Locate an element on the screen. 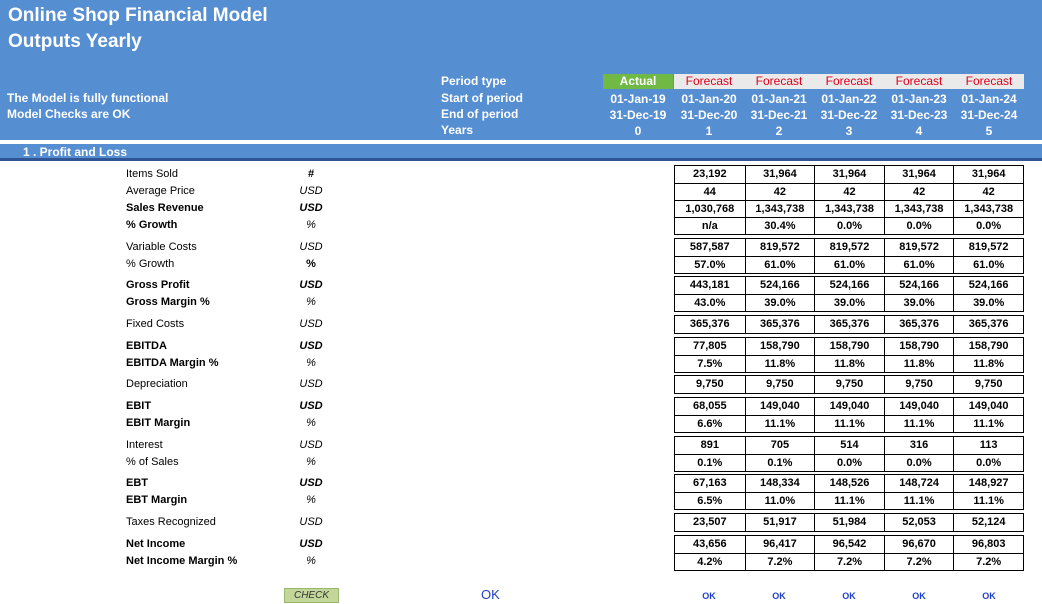  table-row: 891 705 514 316 113 is located at coordinates (849, 445).